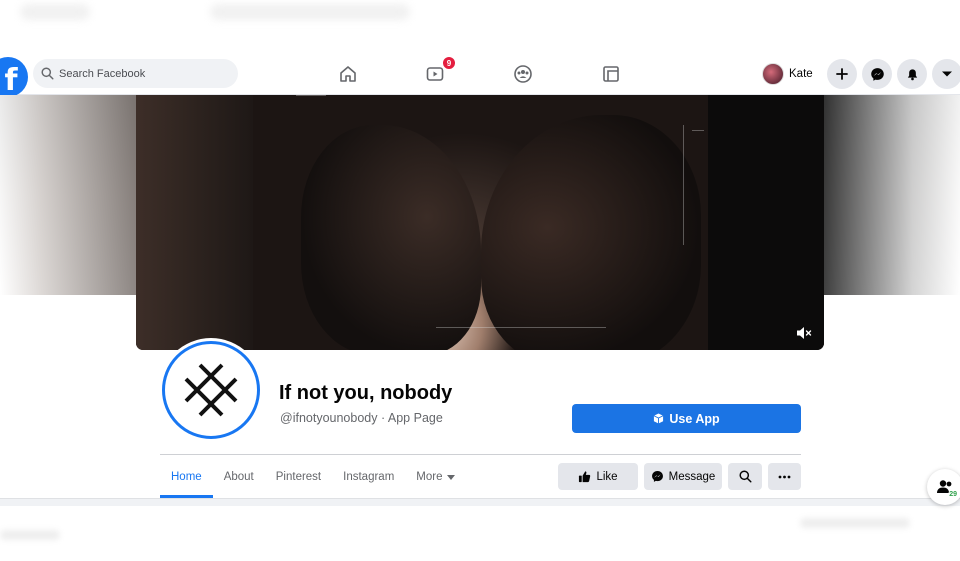 This screenshot has height=561, width=960. I want to click on tab-about: About, so click(239, 477).